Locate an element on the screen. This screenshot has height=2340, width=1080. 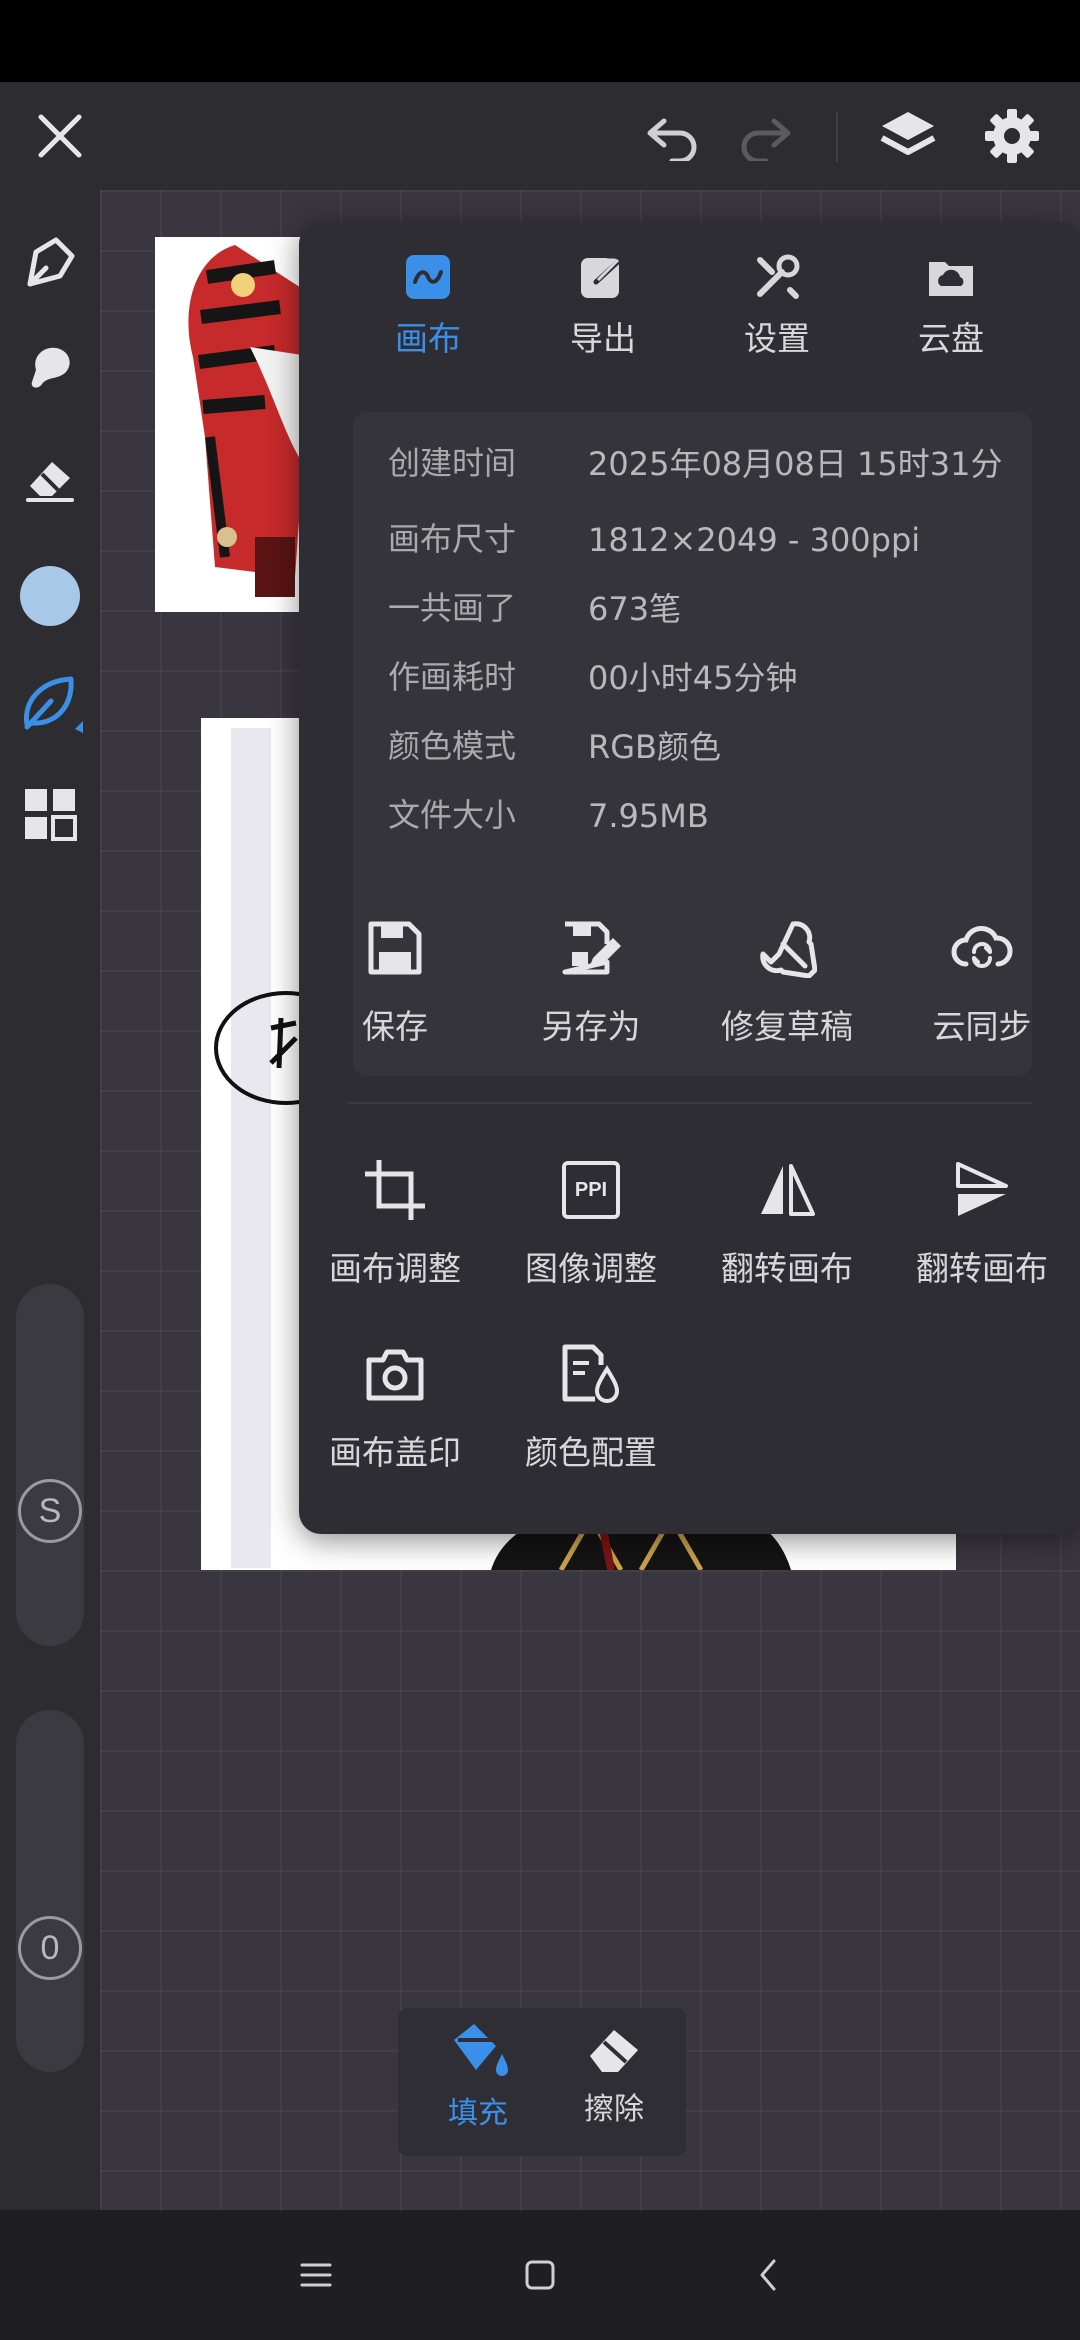
color-config-button: 颜色配置 is located at coordinates (591, 1411).